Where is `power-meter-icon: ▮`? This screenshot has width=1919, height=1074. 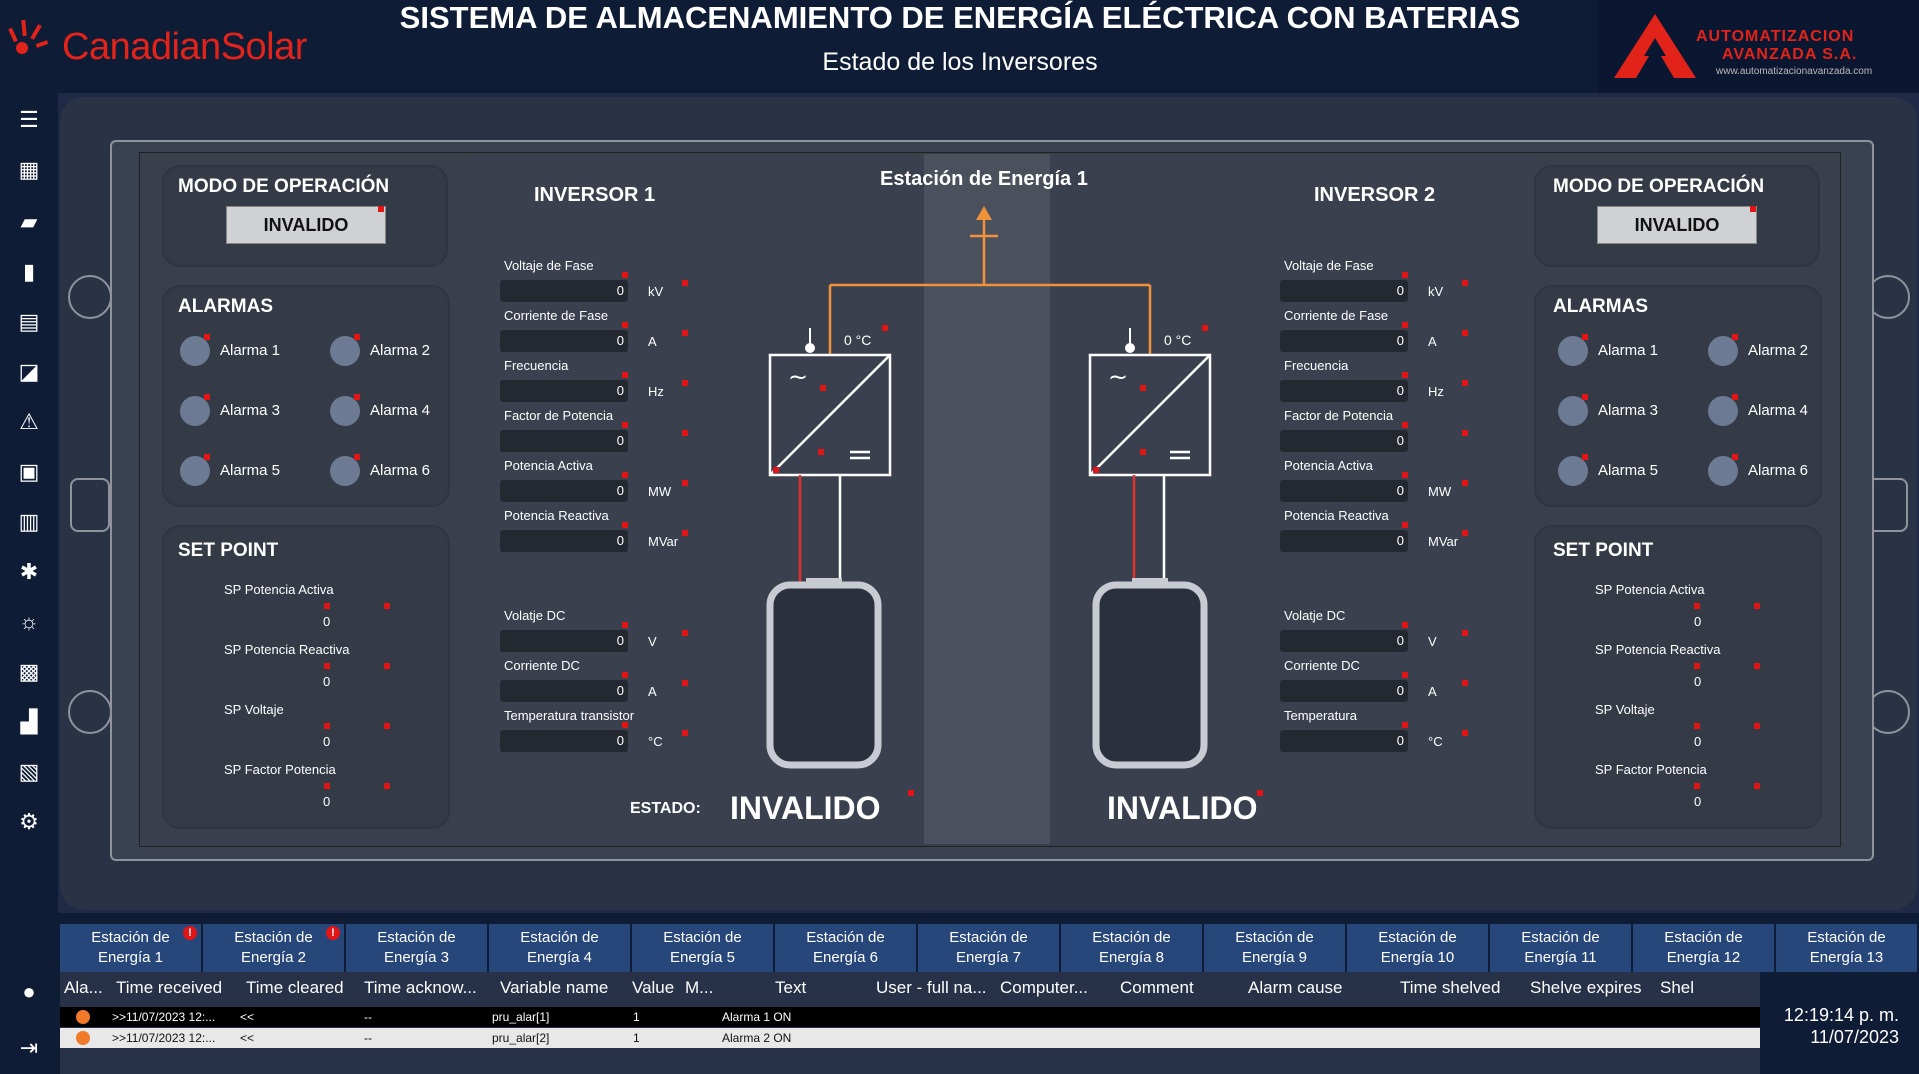
power-meter-icon: ▮ is located at coordinates (29, 272).